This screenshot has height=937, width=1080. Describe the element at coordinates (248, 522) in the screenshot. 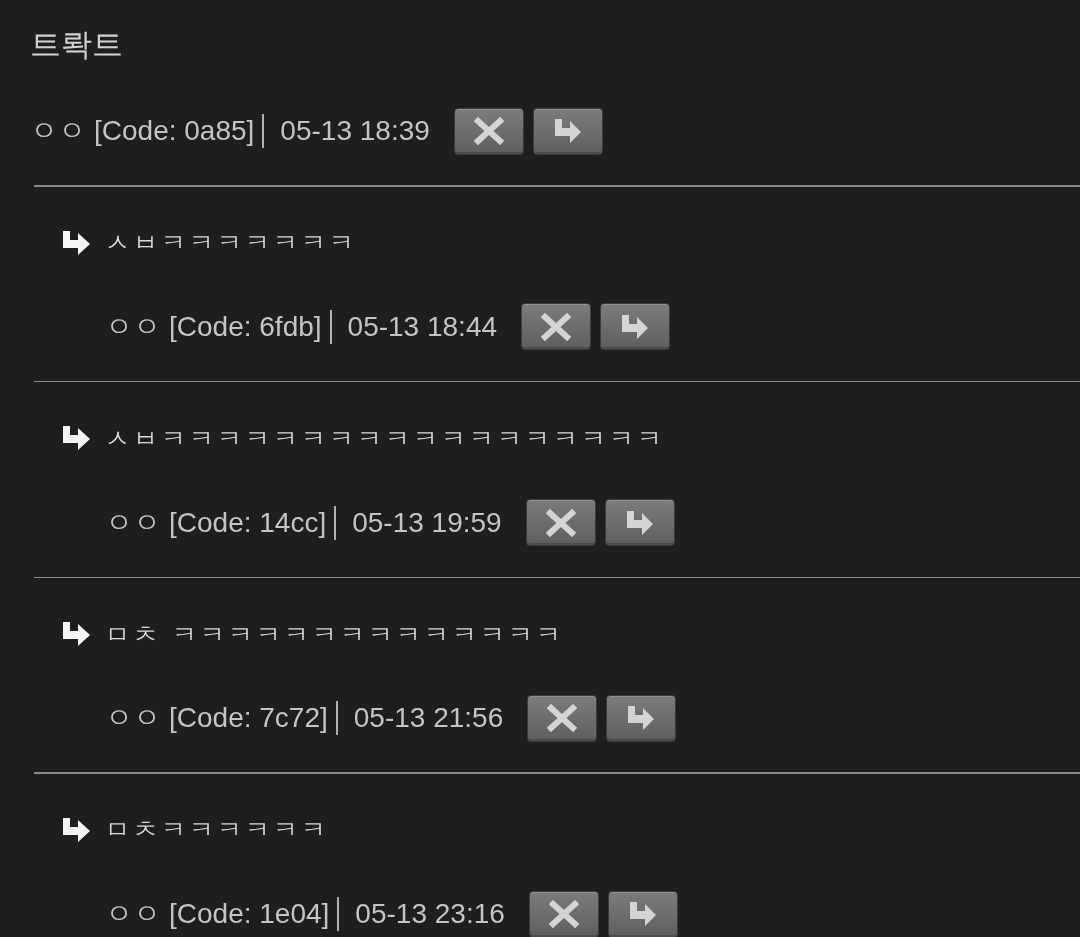

I see `user-code: [Code: 14cc]` at that location.